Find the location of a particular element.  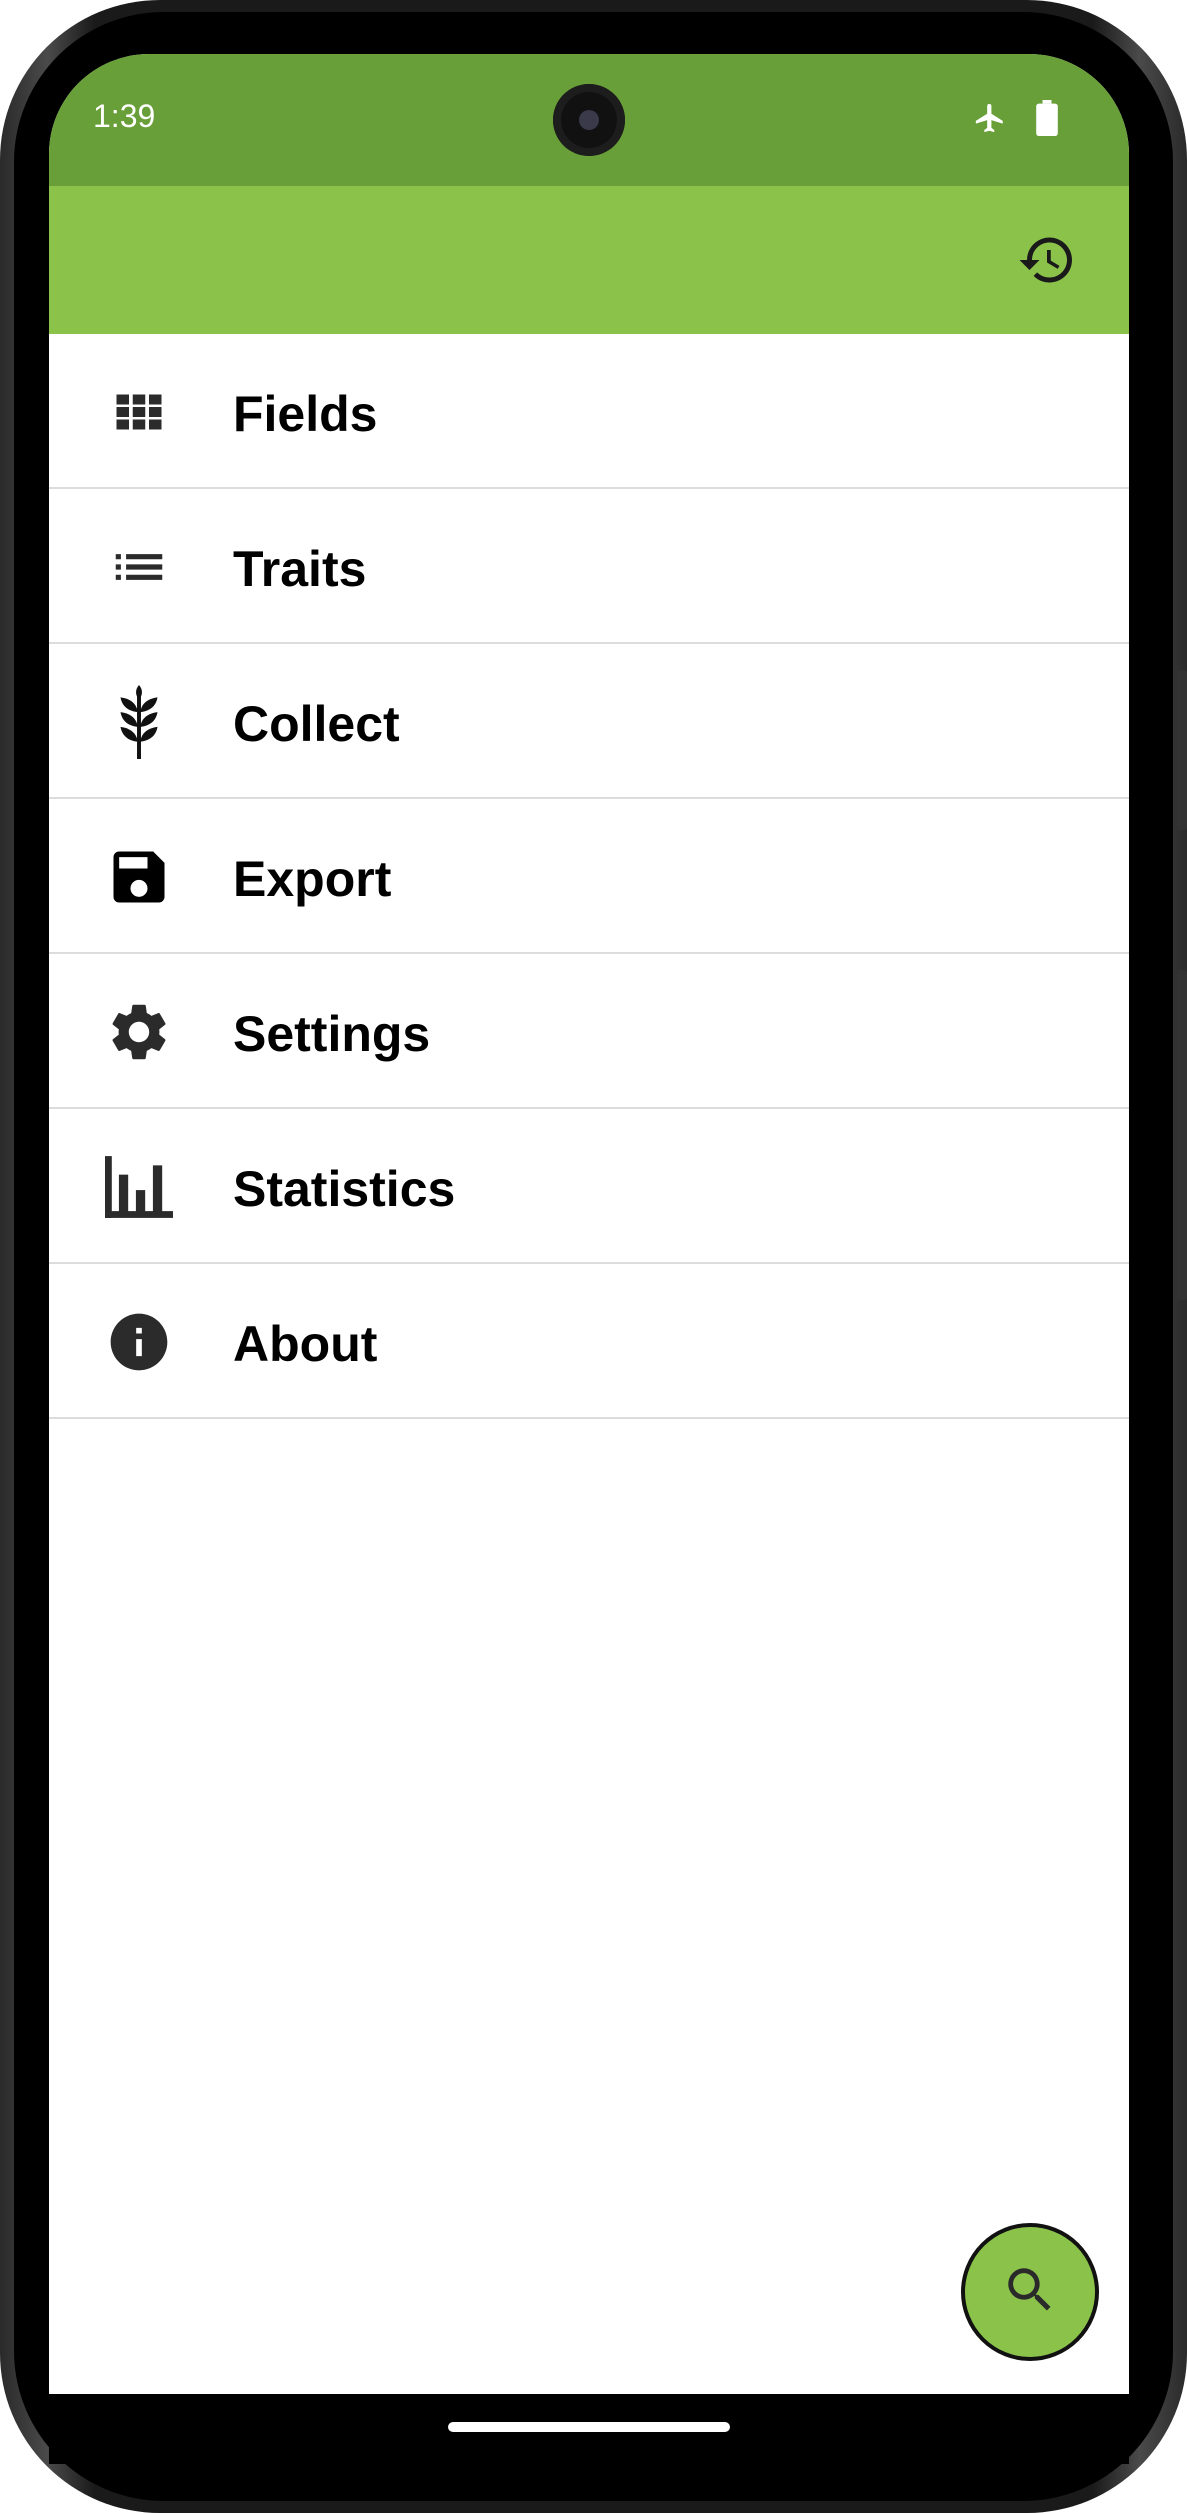

menu-item-traits: Traits is located at coordinates (589, 566).